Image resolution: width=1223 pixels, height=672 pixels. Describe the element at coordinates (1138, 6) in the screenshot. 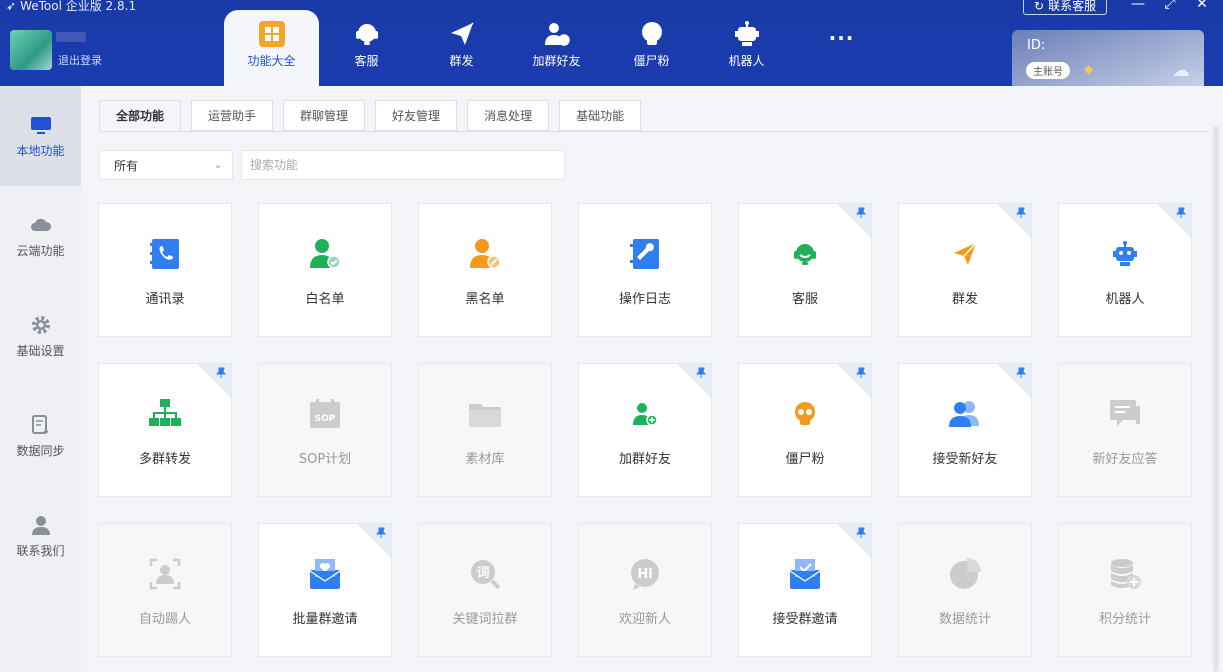

I see `minimize-icon: —` at that location.